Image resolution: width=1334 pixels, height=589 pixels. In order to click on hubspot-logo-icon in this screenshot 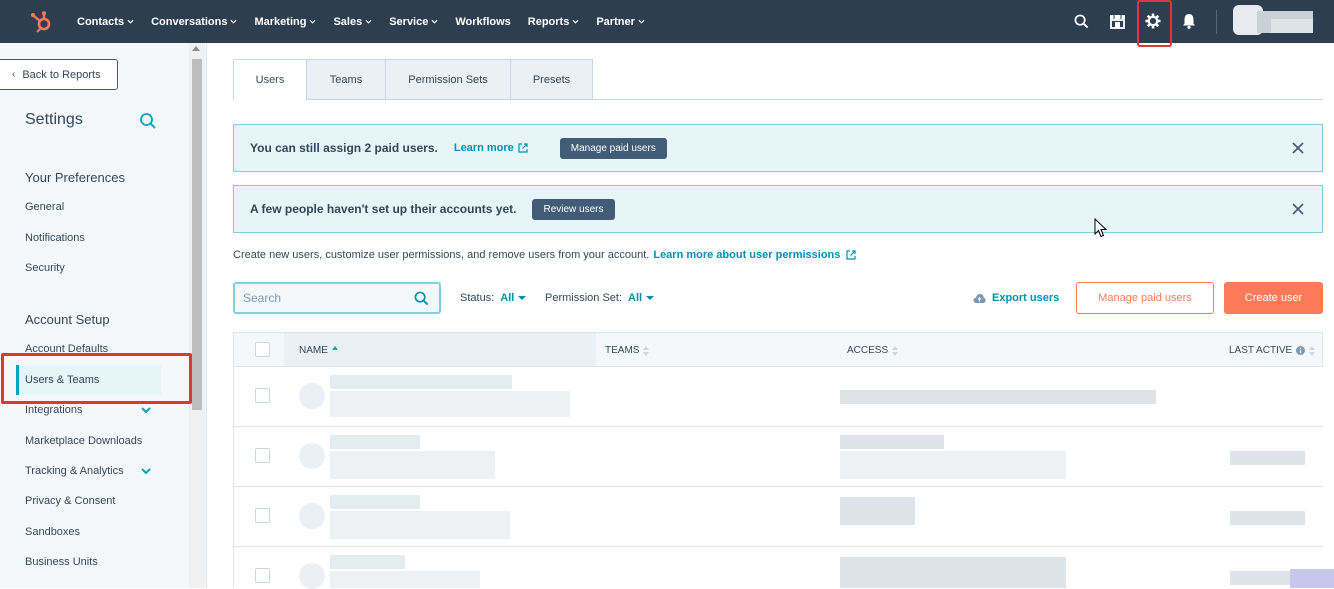, I will do `click(41, 22)`.